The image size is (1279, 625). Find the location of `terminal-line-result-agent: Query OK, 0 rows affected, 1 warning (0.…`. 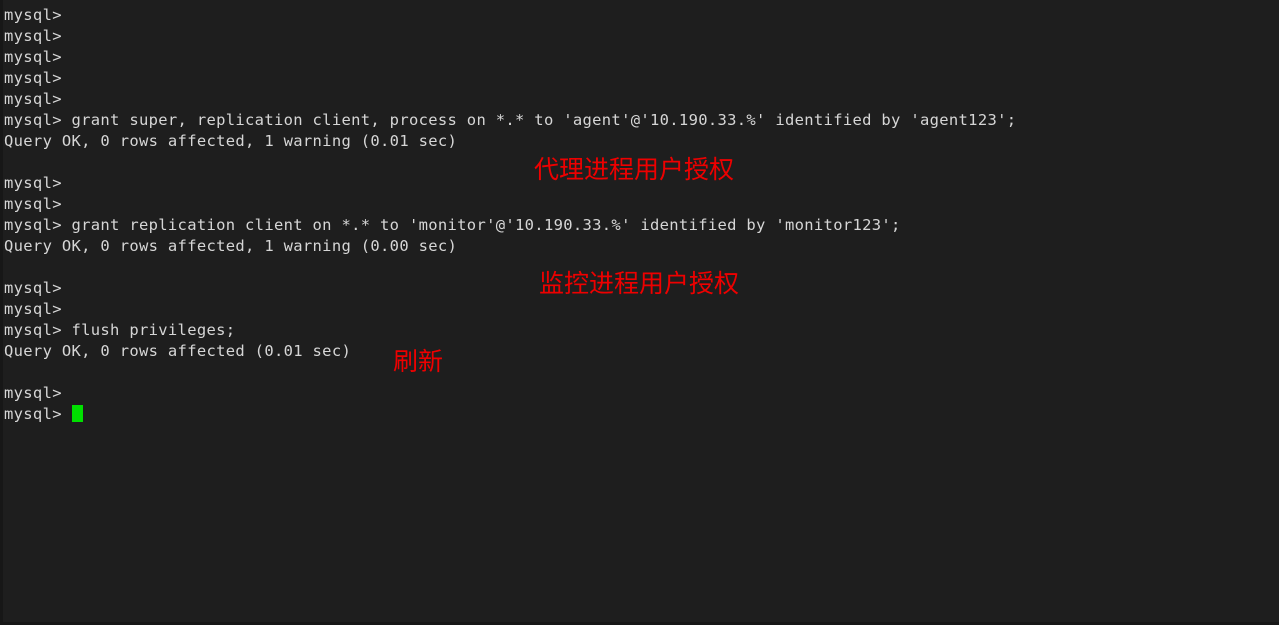

terminal-line-result-agent: Query OK, 0 rows affected, 1 warning (0.… is located at coordinates (231, 141).